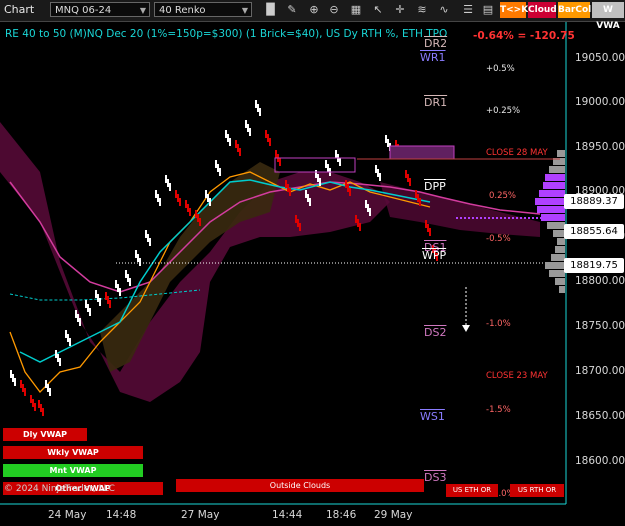 The image size is (625, 526). What do you see at coordinates (422, 10) in the screenshot?
I see `strategy-icon: ≋` at bounding box center [422, 10].